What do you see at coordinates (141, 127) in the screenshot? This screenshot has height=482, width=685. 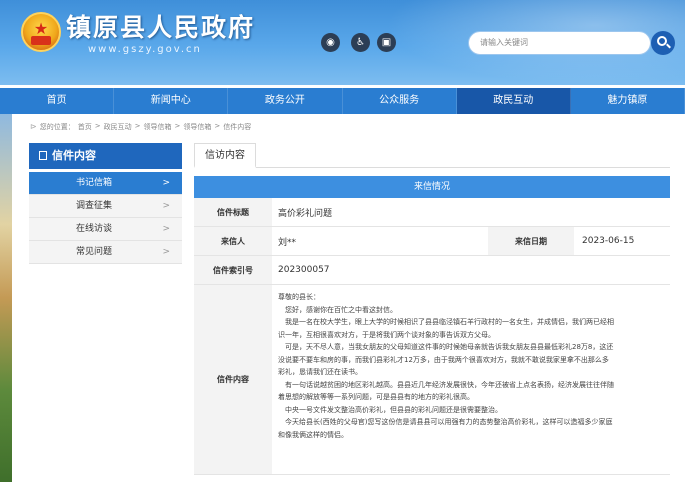 I see `breadcrumb: ⊳ 您的位置： 首页 > 政民互动 > 领导信箱 > 领导信箱 > 信件内容` at bounding box center [141, 127].